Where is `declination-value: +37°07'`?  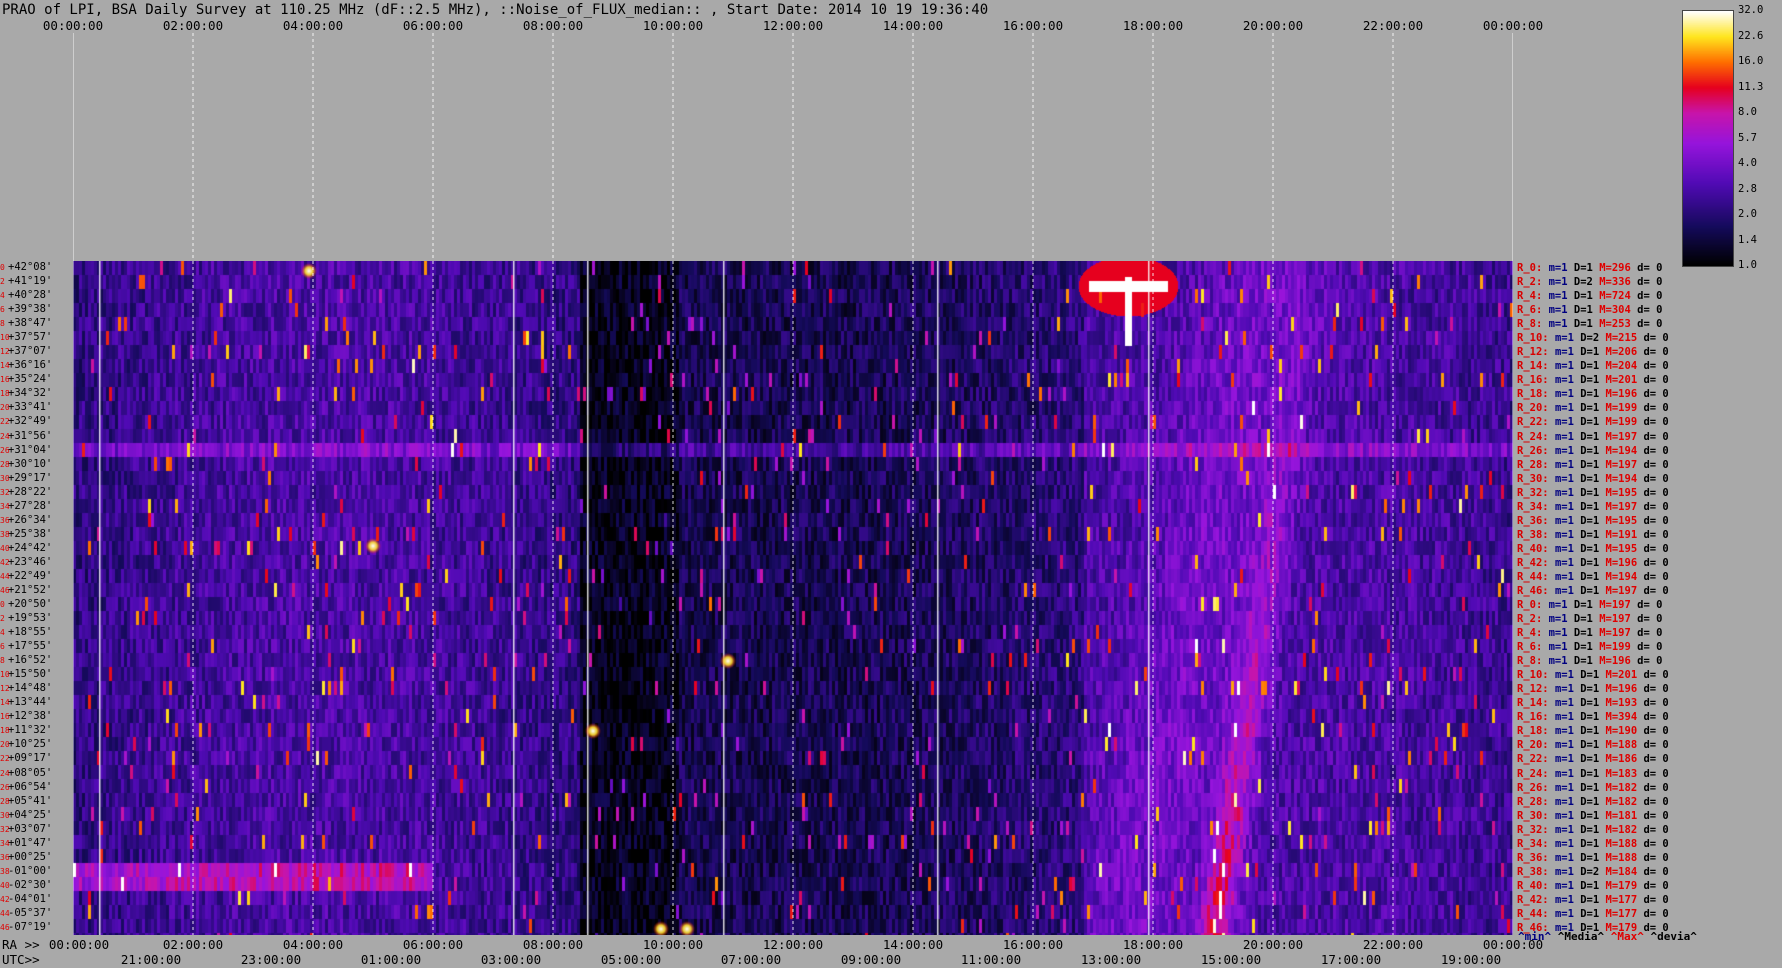
declination-value: +37°07' is located at coordinates (30, 351).